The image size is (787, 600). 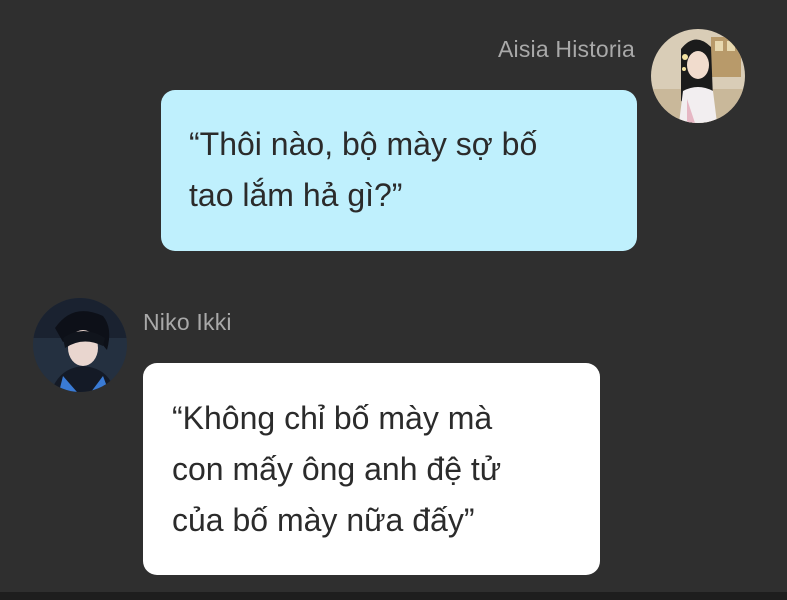 What do you see at coordinates (337, 469) in the screenshot?
I see `message-line: con mấy ông anh đệ tử` at bounding box center [337, 469].